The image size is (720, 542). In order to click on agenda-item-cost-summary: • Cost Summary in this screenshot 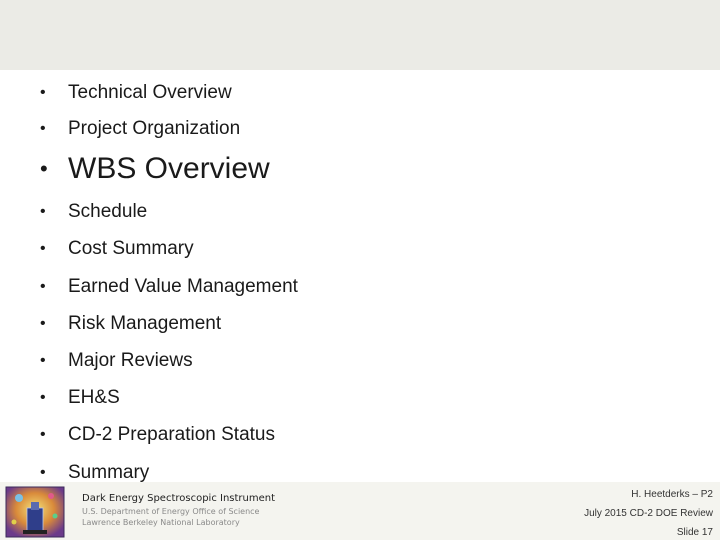, I will do `click(117, 249)`.